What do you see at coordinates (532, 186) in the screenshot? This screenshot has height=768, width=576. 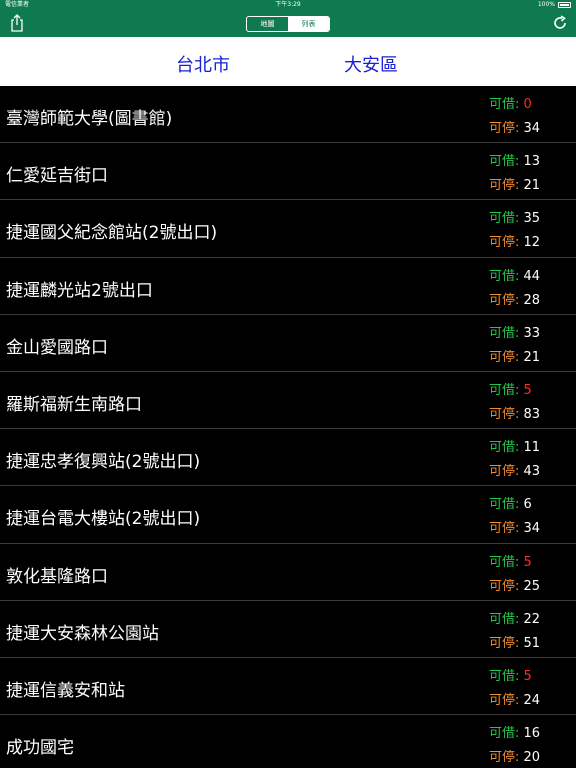 I see `park-count: 21` at bounding box center [532, 186].